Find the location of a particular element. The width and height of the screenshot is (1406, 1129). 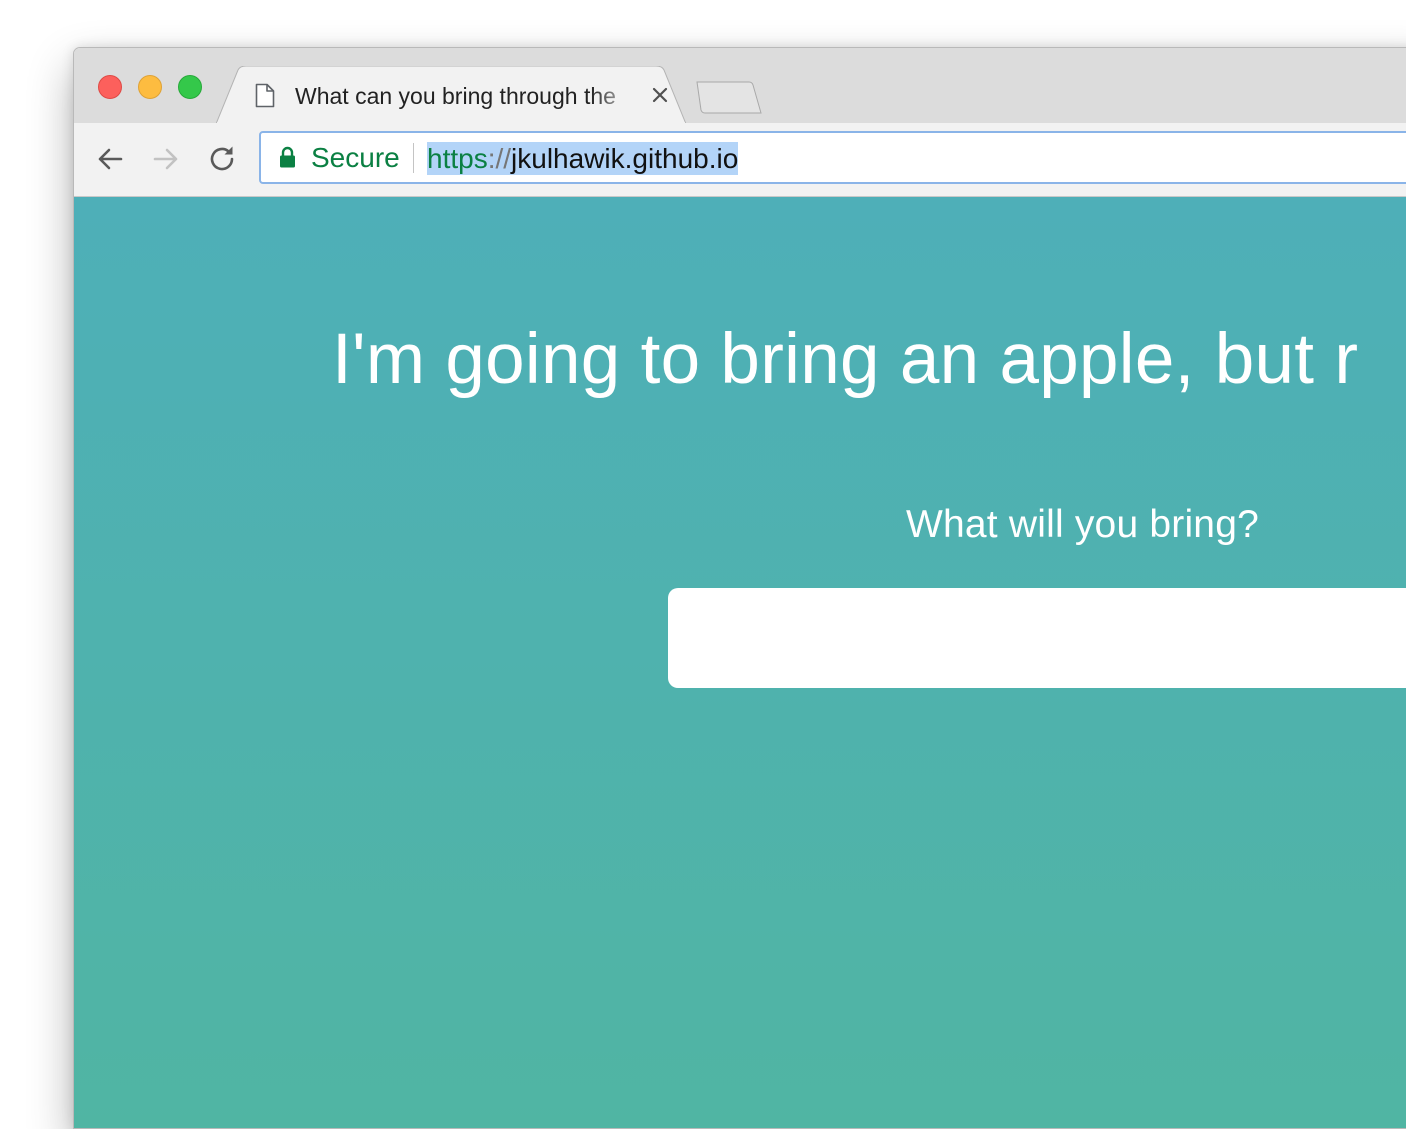

minimize-window-button is located at coordinates (150, 87).